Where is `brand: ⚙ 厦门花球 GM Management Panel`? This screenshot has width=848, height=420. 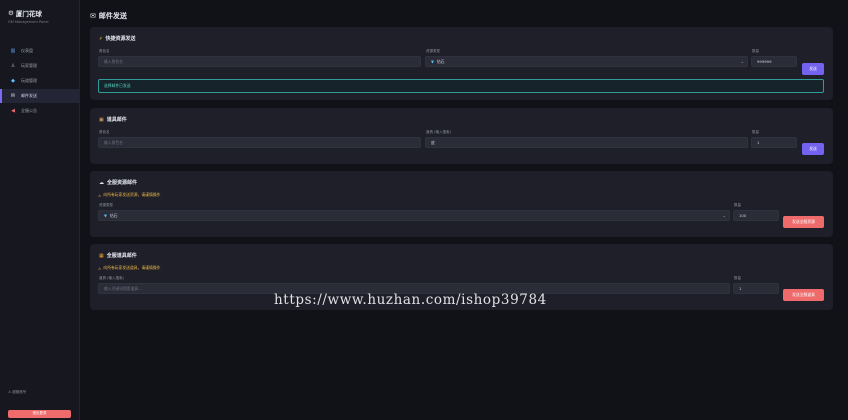
brand: ⚙ 厦门花球 GM Management Panel is located at coordinates (39, 12).